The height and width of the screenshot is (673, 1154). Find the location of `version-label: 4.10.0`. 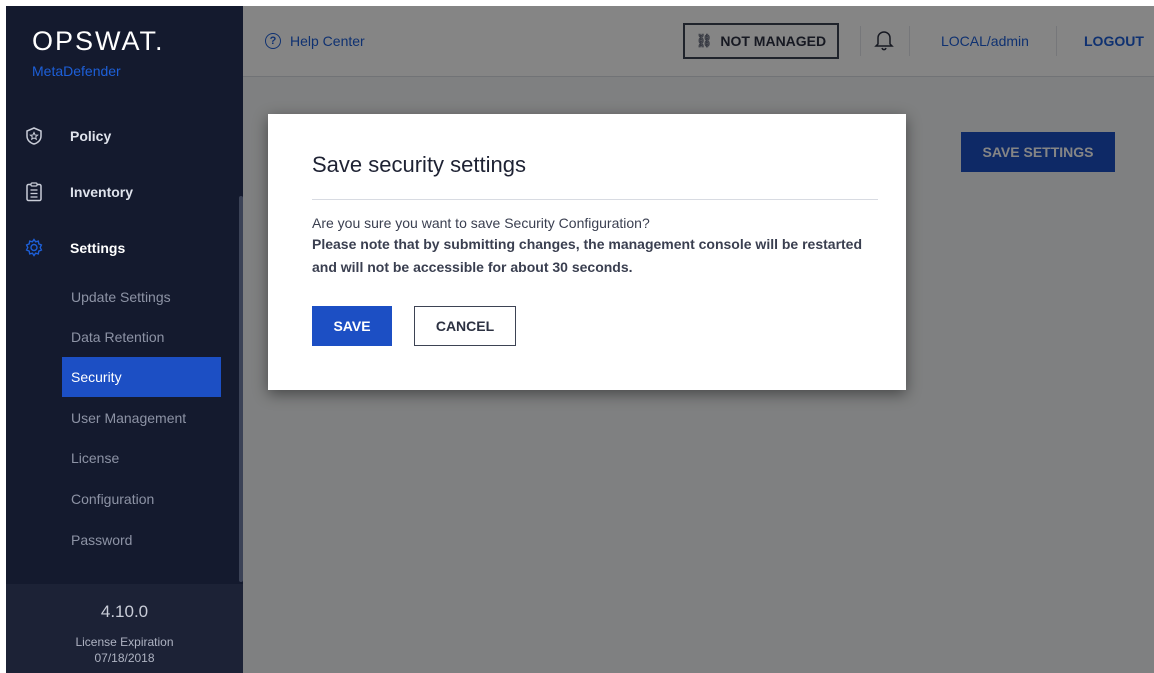

version-label: 4.10.0 is located at coordinates (124, 611).